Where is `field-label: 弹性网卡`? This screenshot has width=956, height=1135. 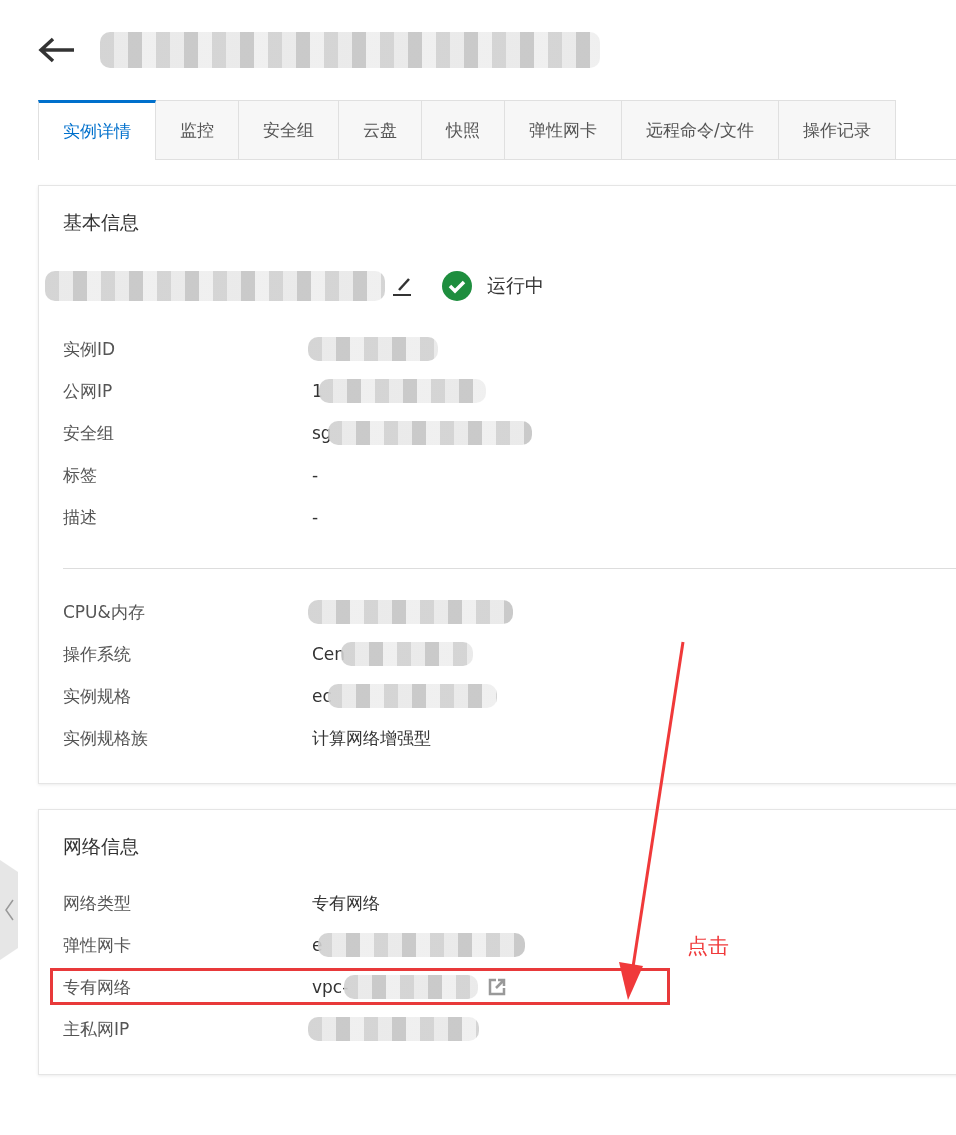
field-label: 弹性网卡 is located at coordinates (97, 945).